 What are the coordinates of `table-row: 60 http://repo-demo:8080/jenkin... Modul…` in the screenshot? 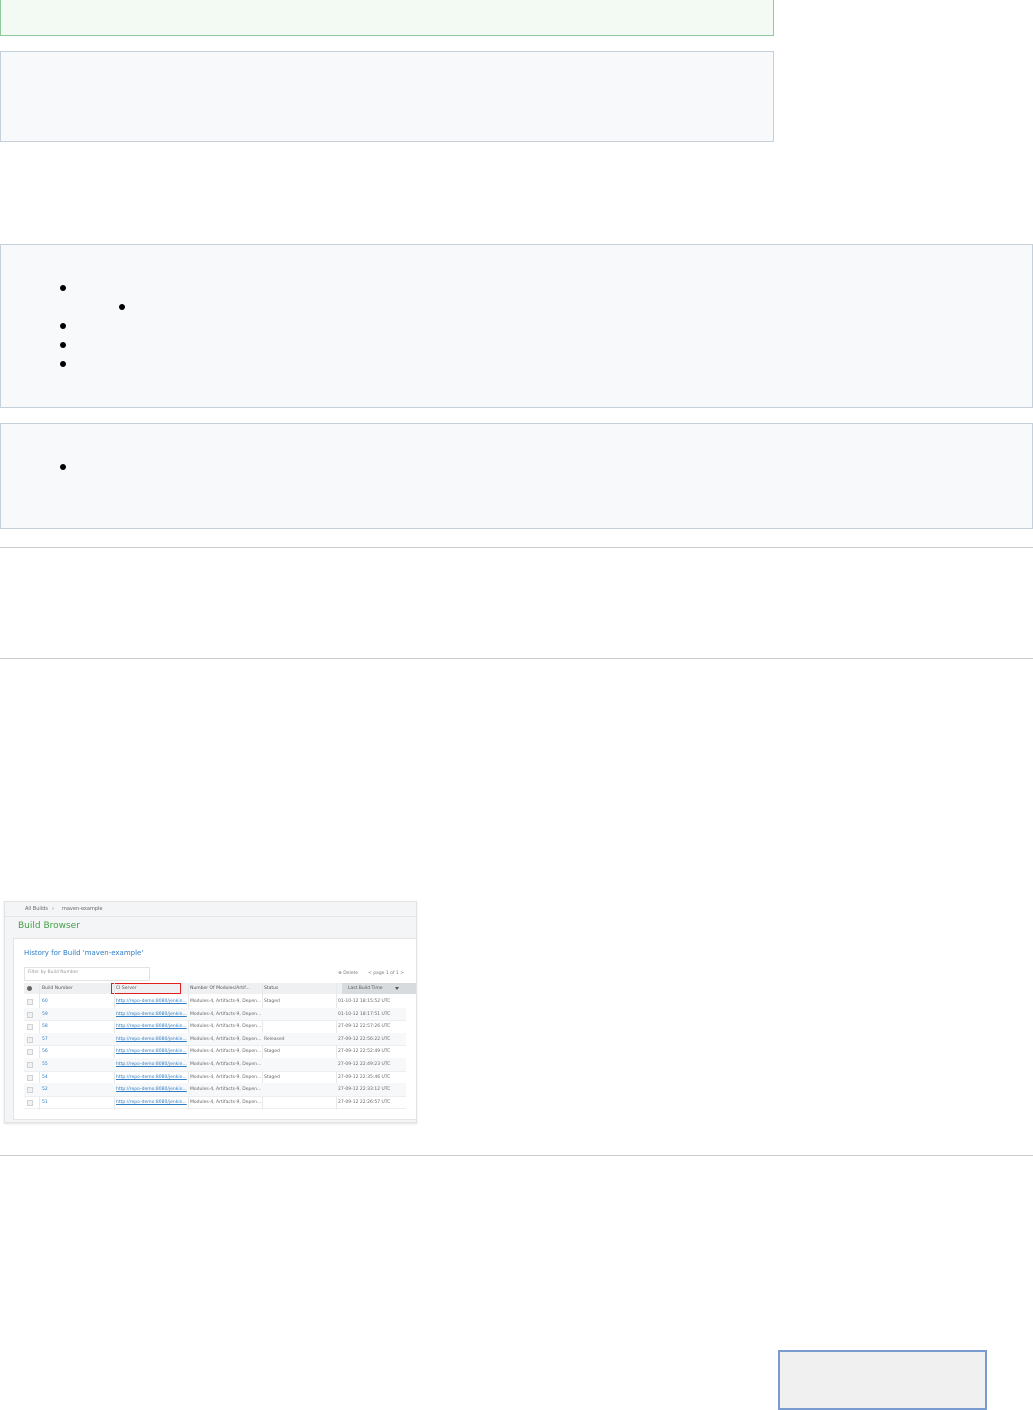 It's located at (215, 1002).